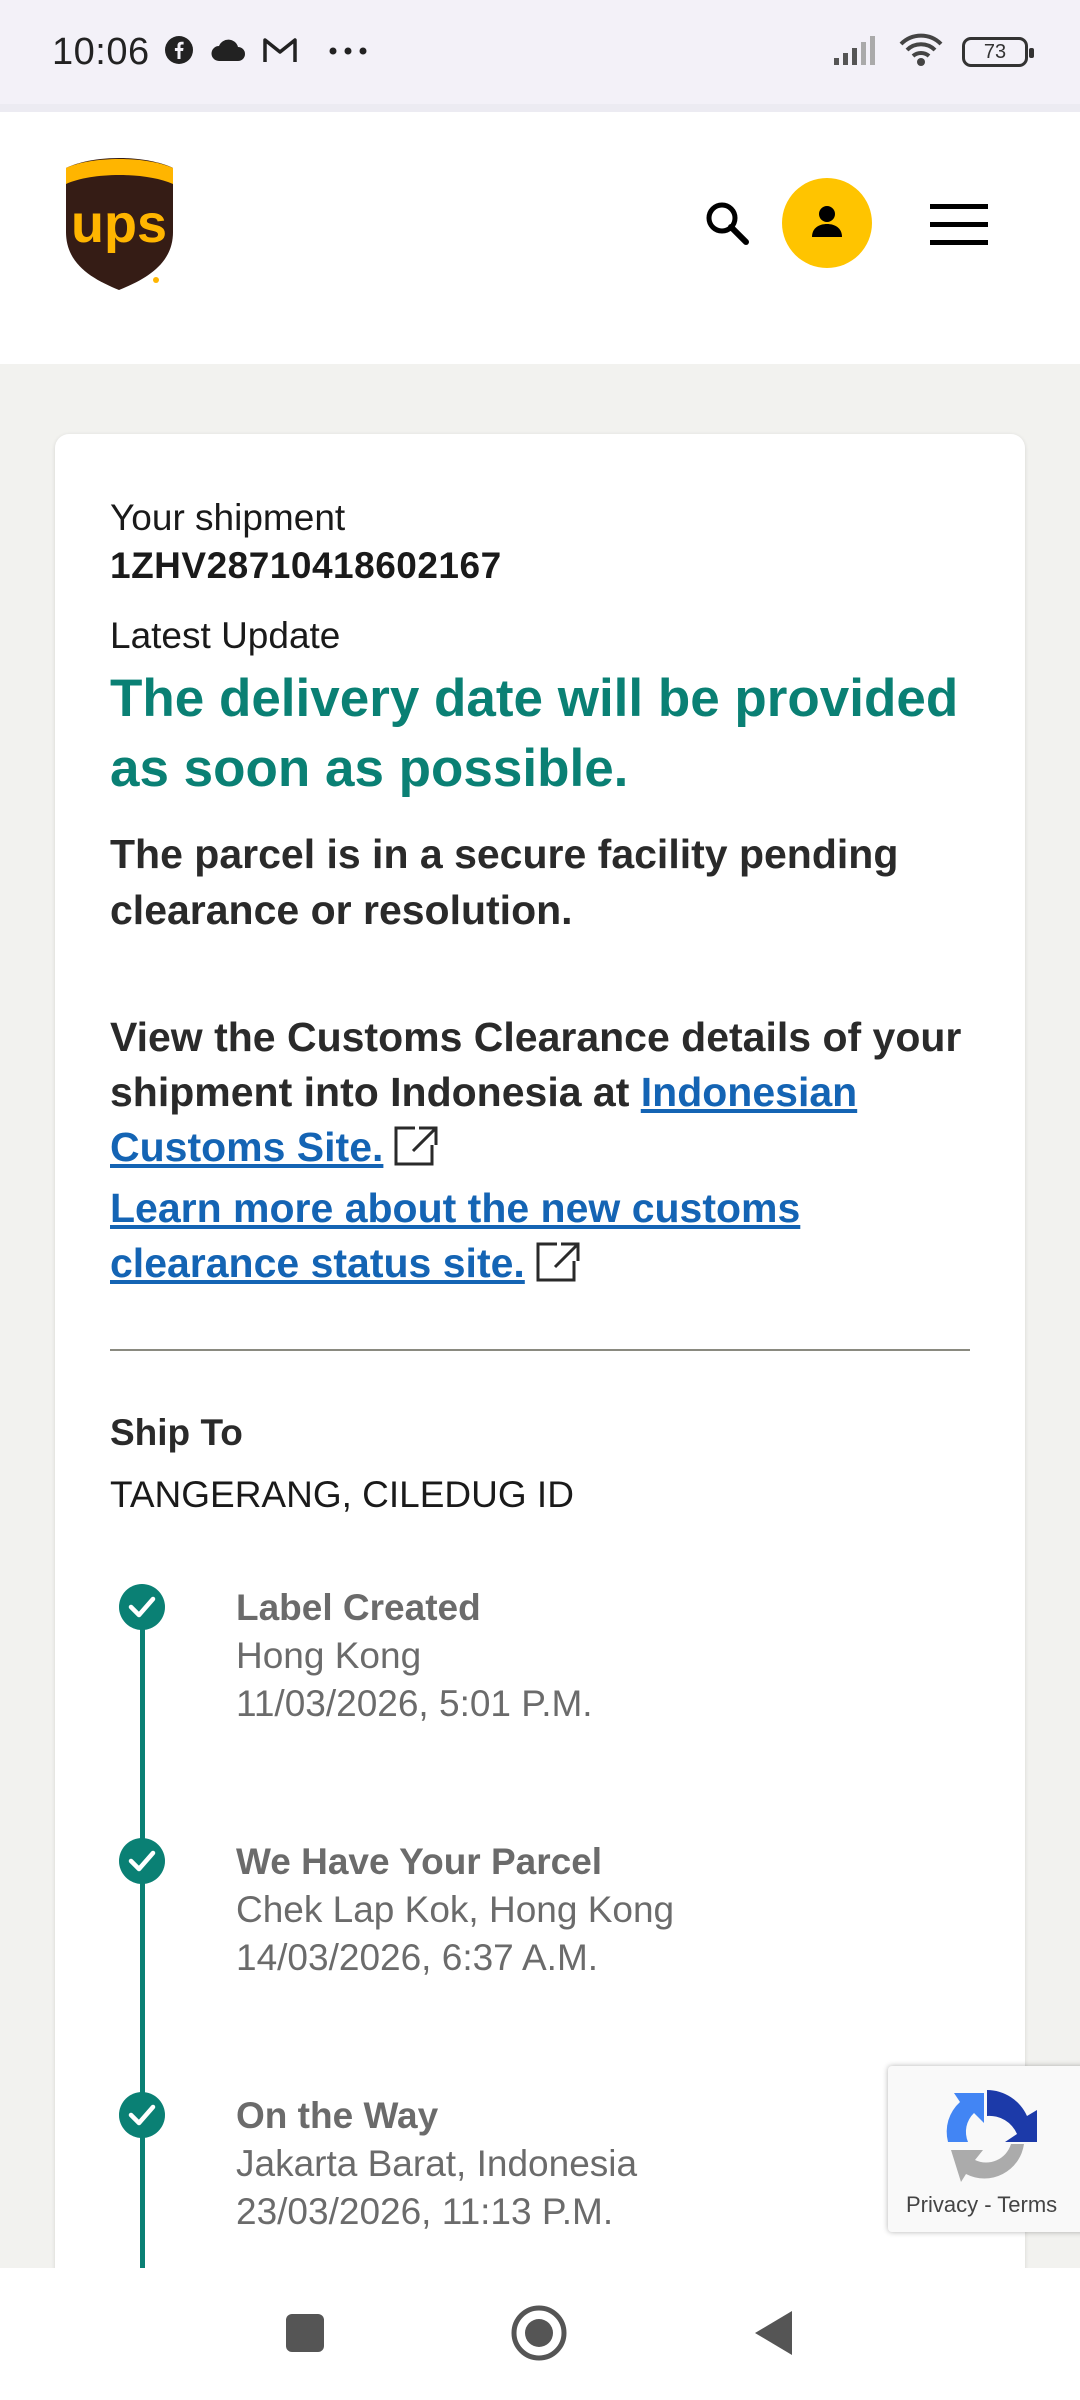 The width and height of the screenshot is (1080, 2400). Describe the element at coordinates (179, 52) in the screenshot. I see `facebook-icon` at that location.